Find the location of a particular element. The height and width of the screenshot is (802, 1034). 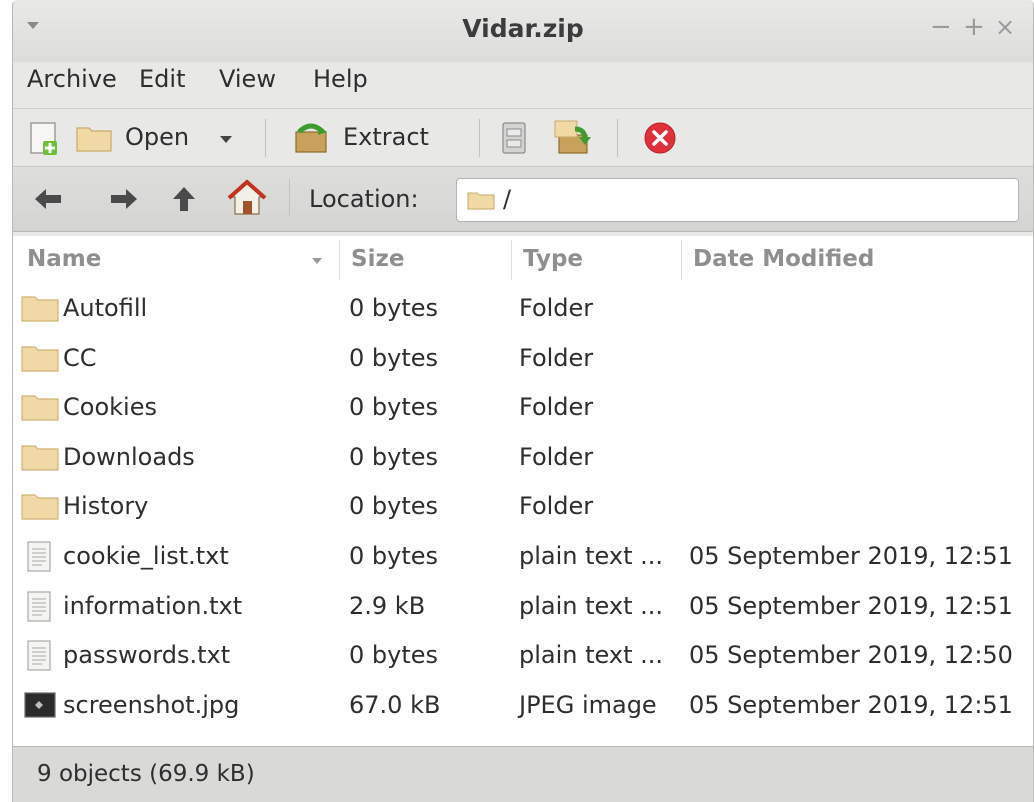

extract-button: Extract is located at coordinates (386, 137).